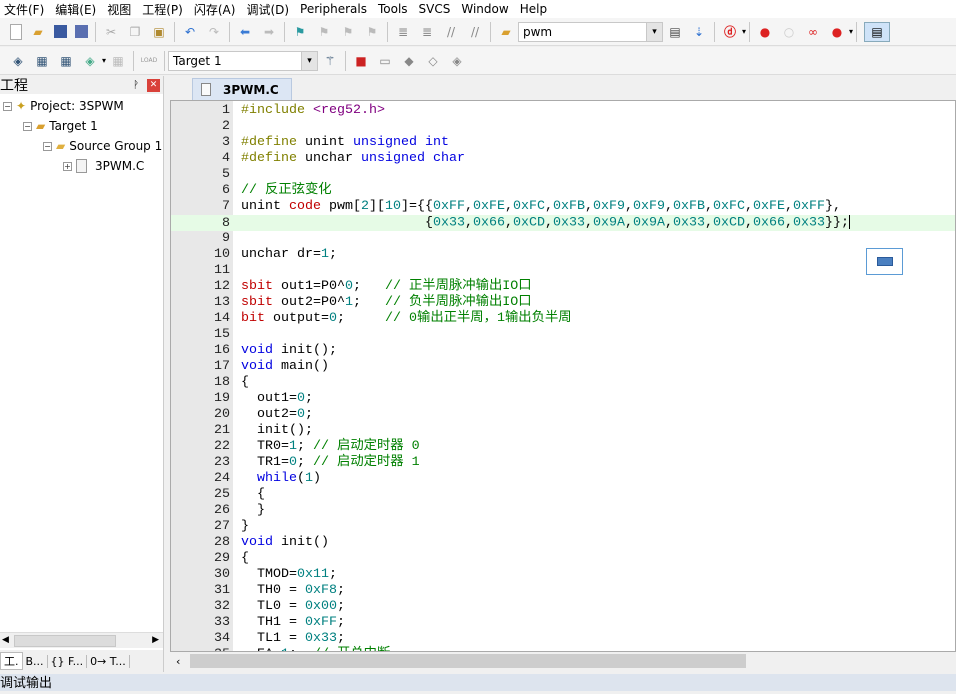 The width and height of the screenshot is (956, 694). What do you see at coordinates (535, 9) in the screenshot?
I see `menu-help: Help` at bounding box center [535, 9].